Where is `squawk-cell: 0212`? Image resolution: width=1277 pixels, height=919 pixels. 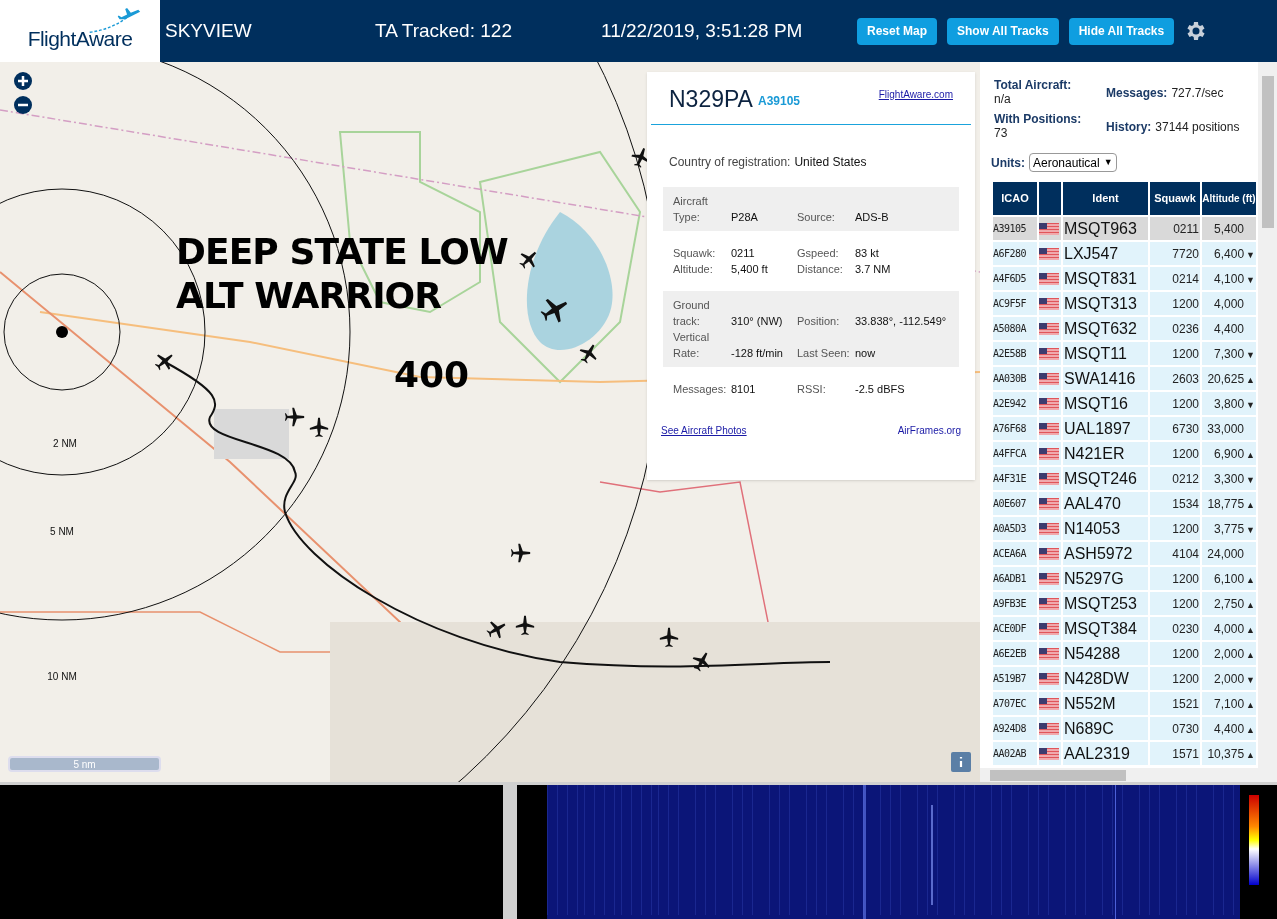
squawk-cell: 0212 is located at coordinates (1175, 478).